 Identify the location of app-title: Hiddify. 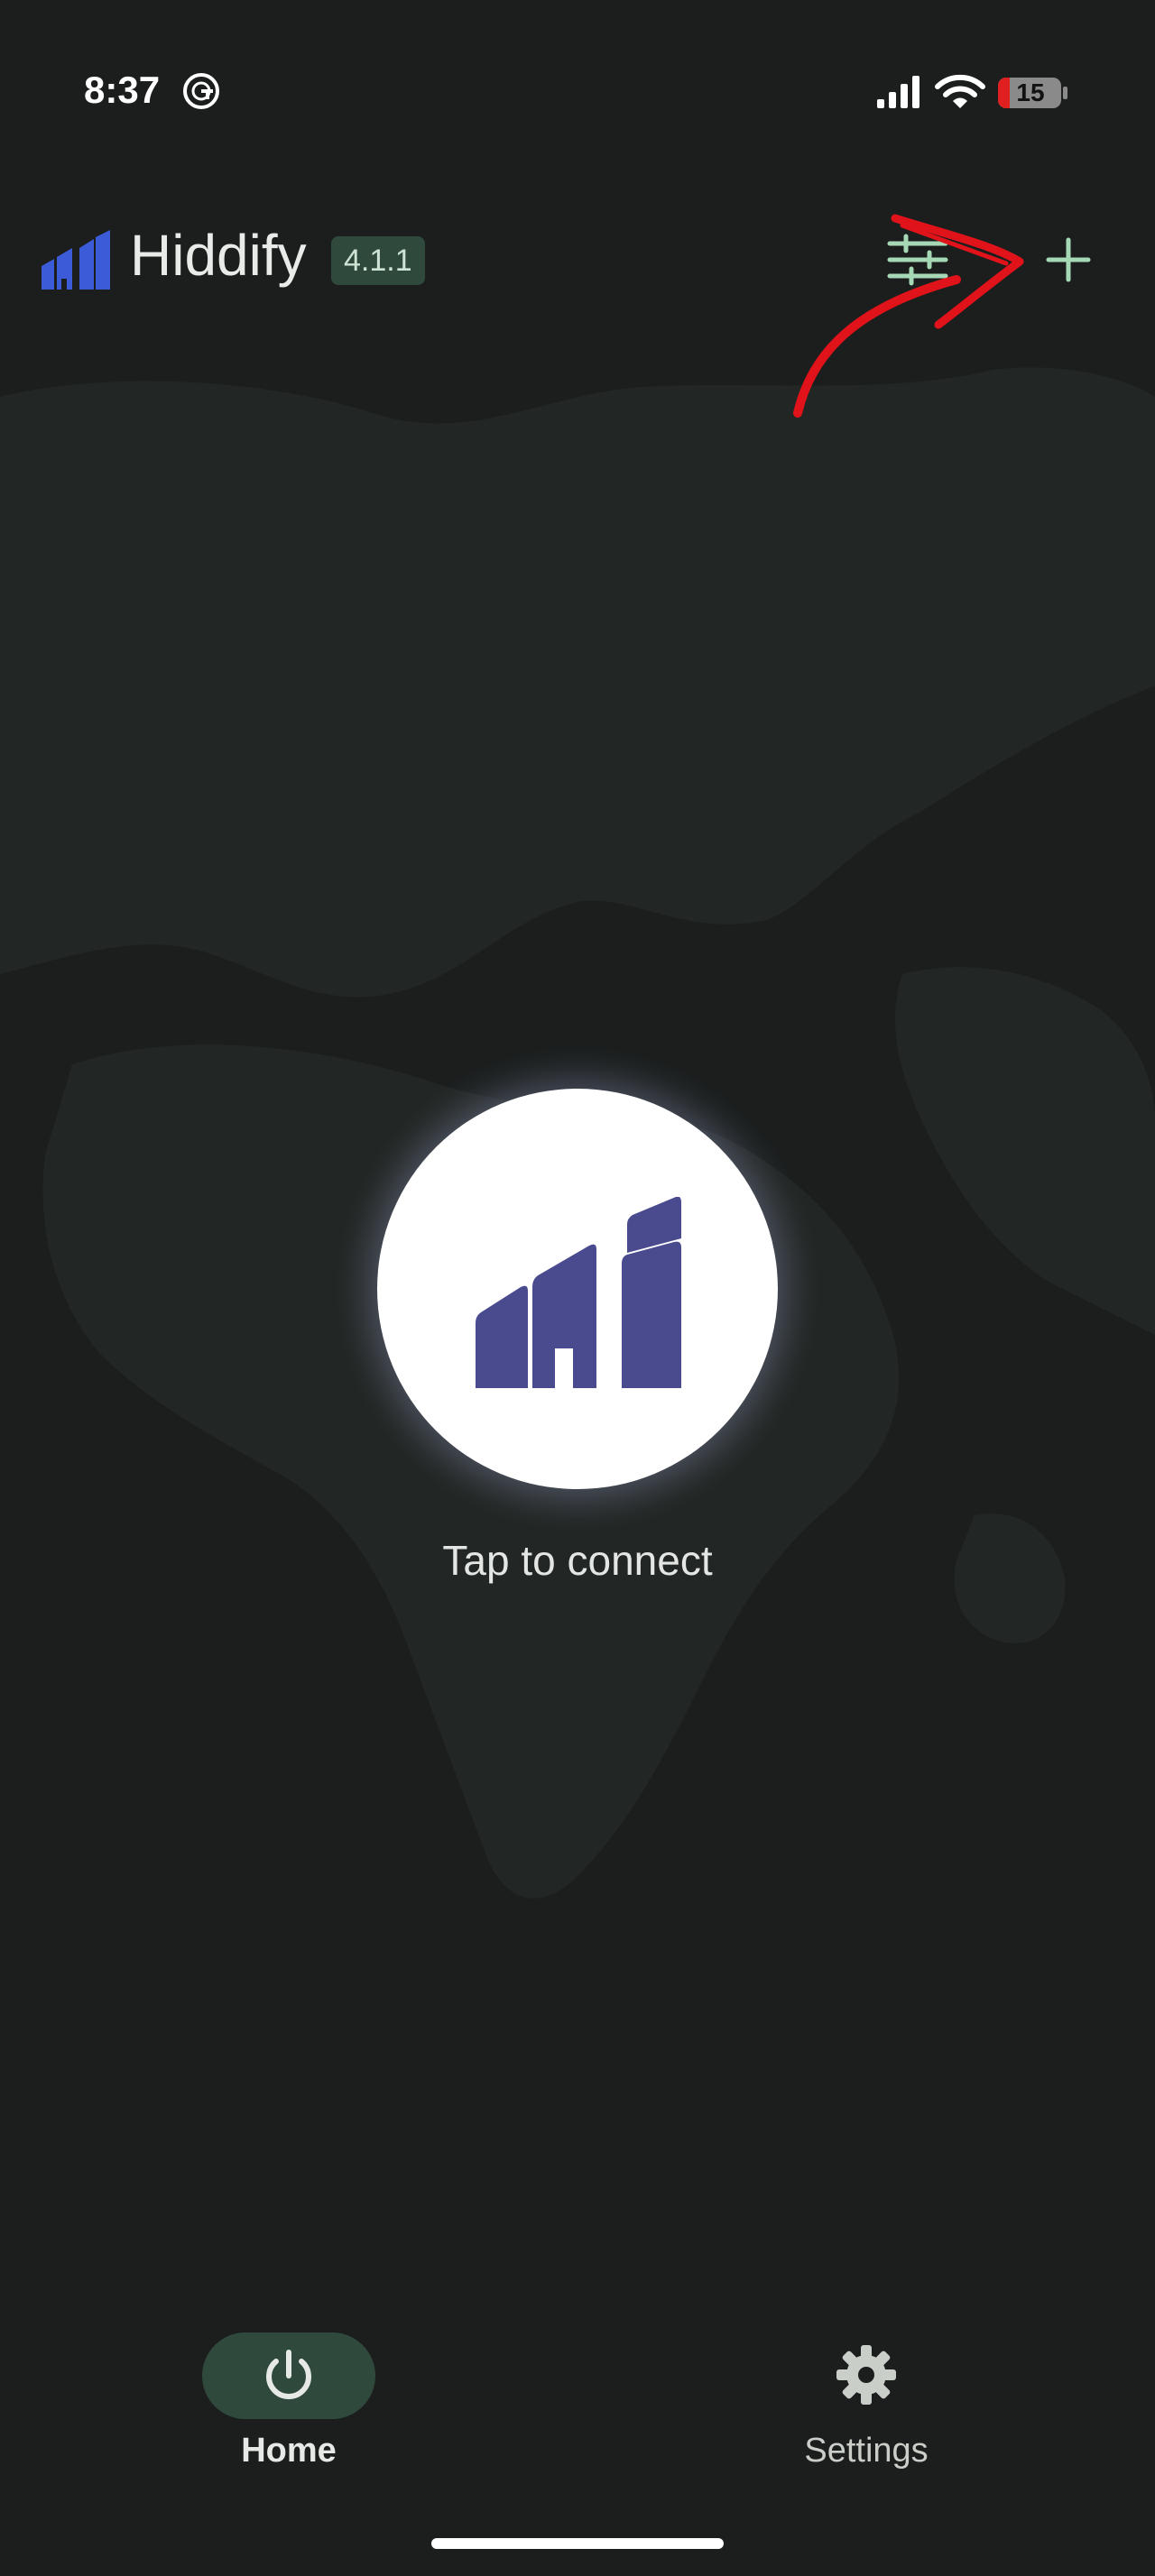
(218, 256).